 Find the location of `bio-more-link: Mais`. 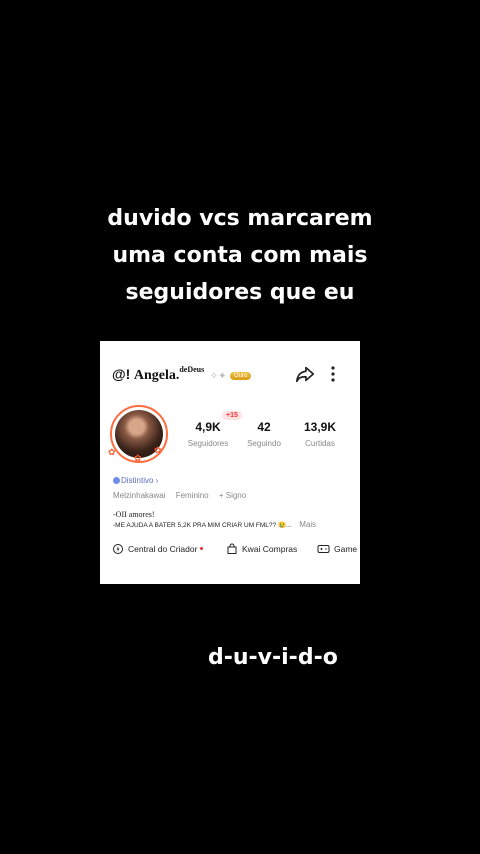

bio-more-link: Mais is located at coordinates (307, 524).